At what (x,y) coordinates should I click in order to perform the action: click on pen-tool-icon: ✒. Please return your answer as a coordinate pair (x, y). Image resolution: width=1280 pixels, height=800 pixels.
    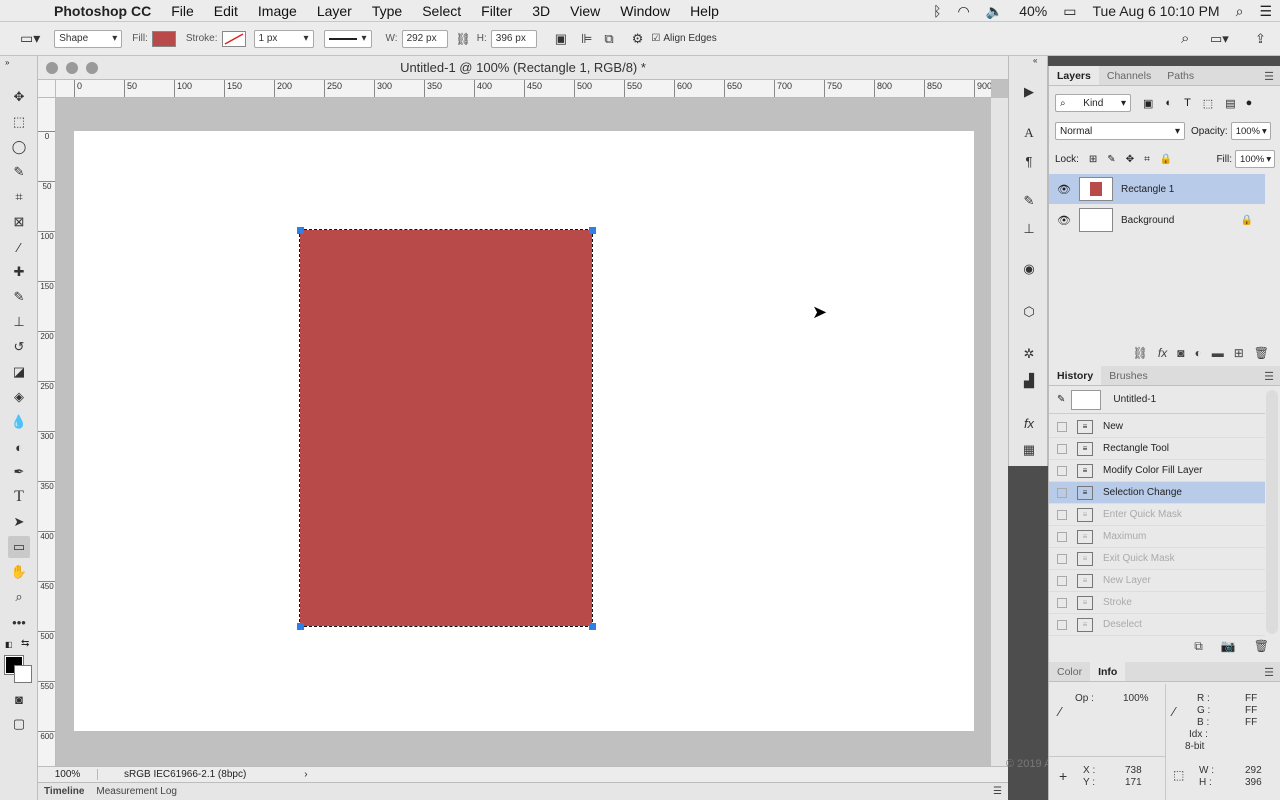
    Looking at the image, I should click on (19, 472).